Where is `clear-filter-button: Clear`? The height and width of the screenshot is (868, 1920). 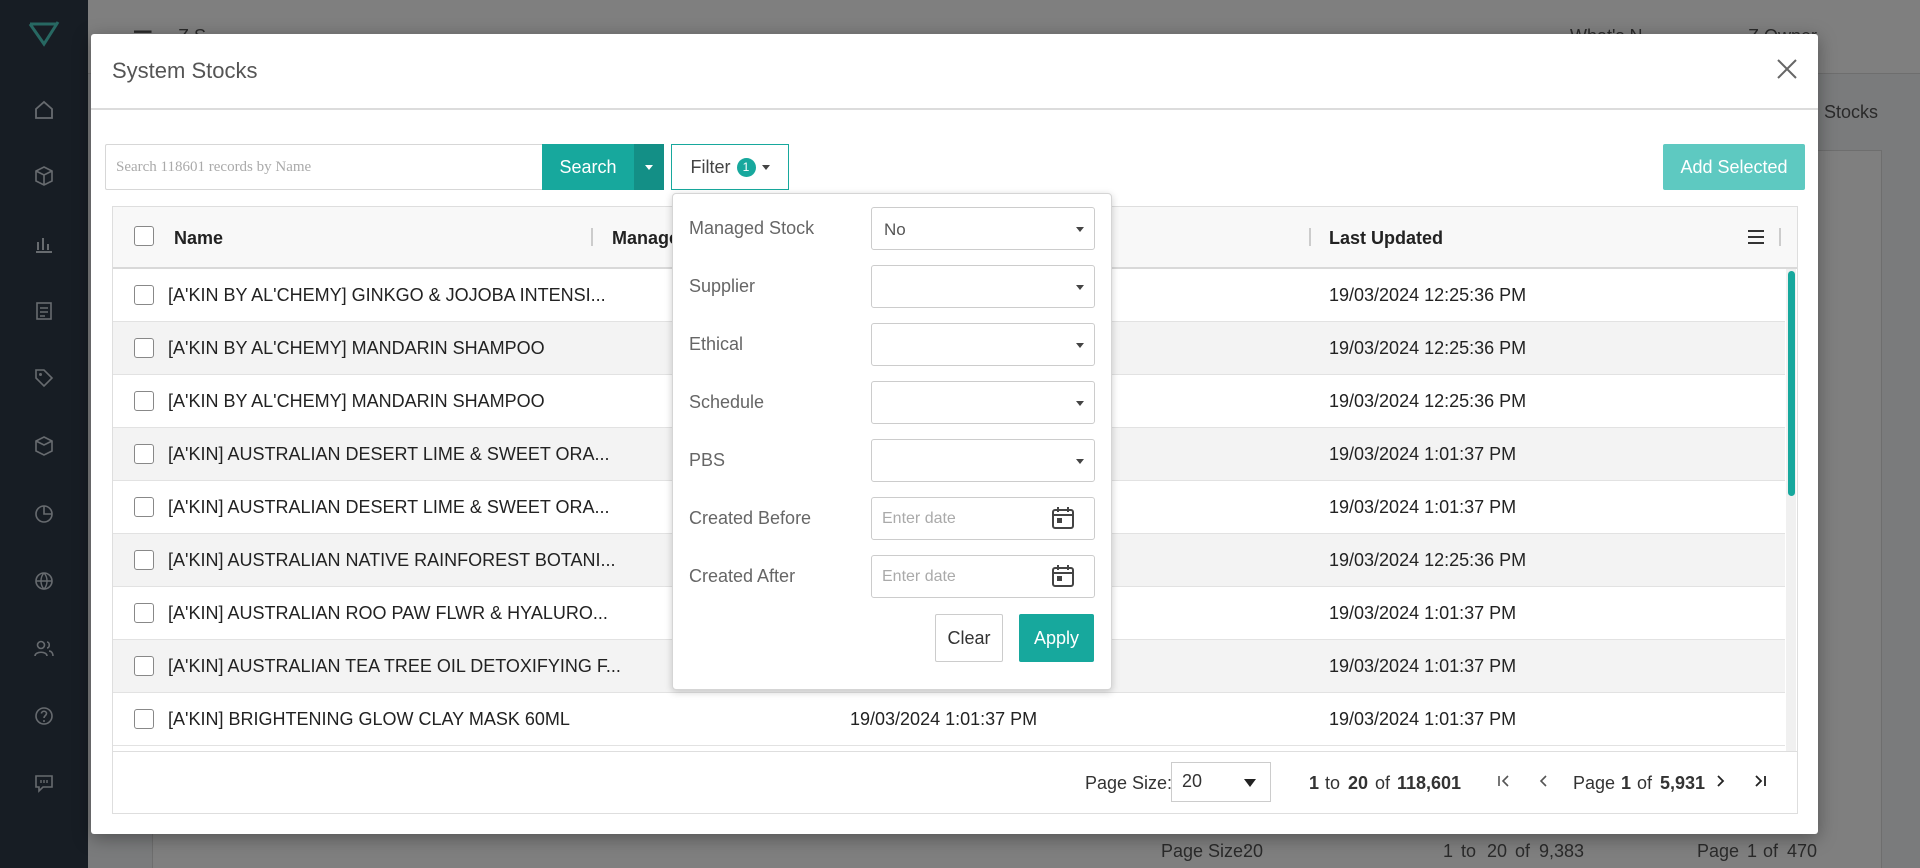 clear-filter-button: Clear is located at coordinates (969, 638).